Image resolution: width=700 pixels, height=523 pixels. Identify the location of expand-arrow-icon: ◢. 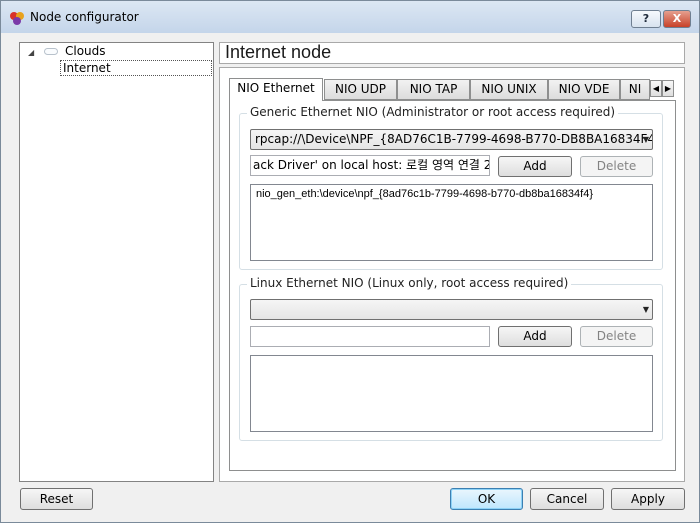
(31, 52).